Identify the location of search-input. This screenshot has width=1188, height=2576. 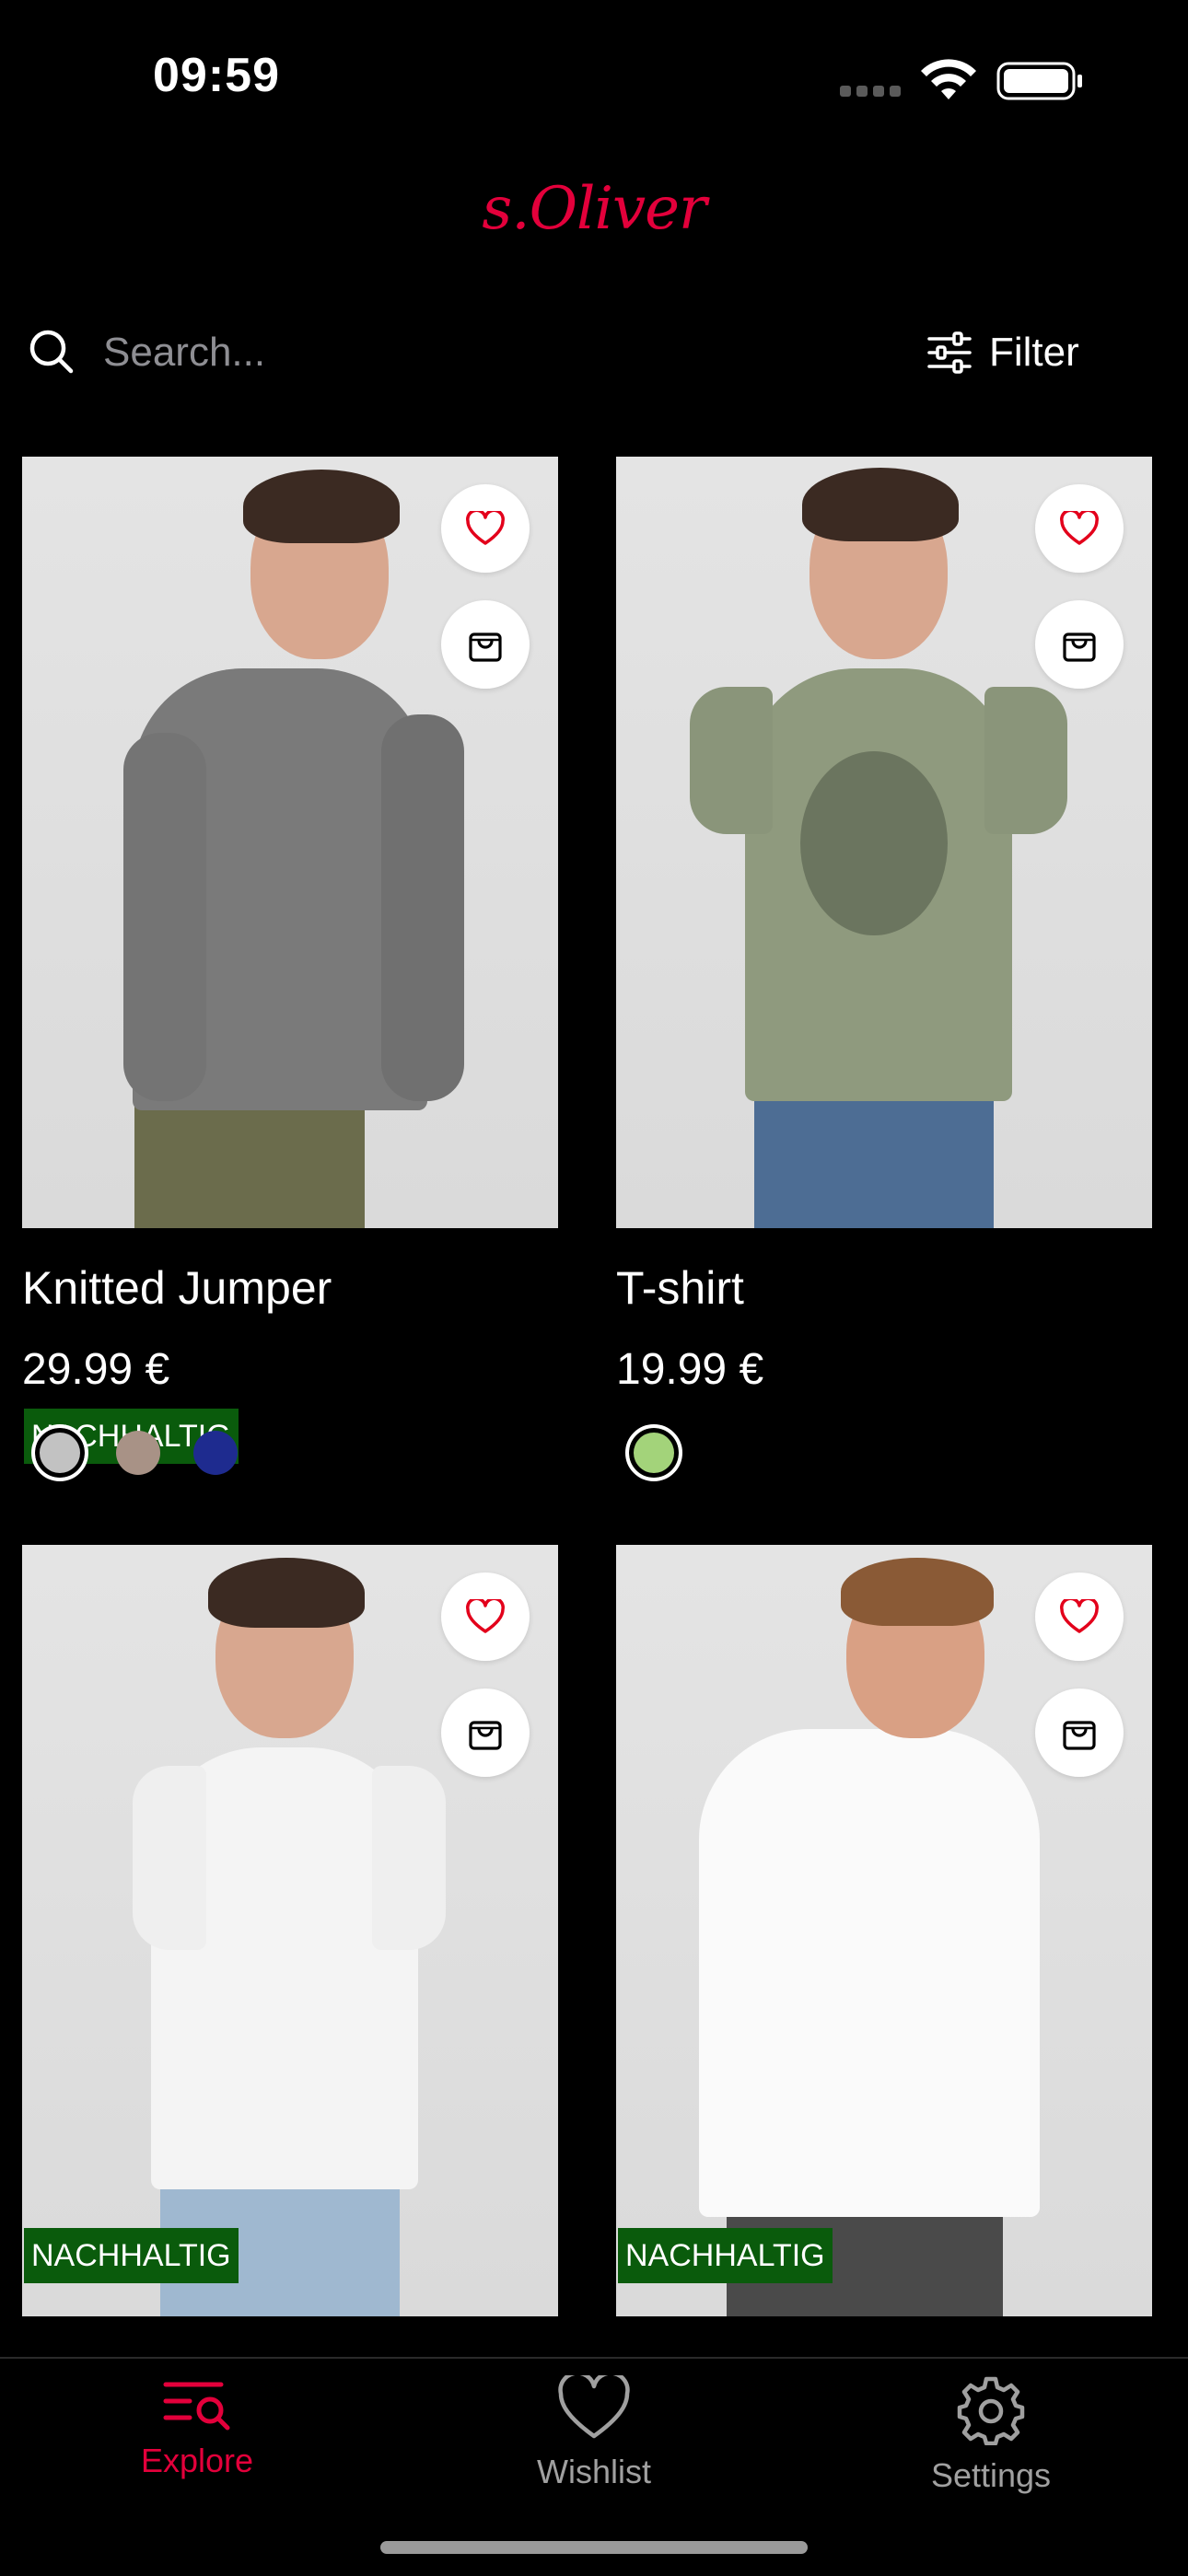
(453, 352).